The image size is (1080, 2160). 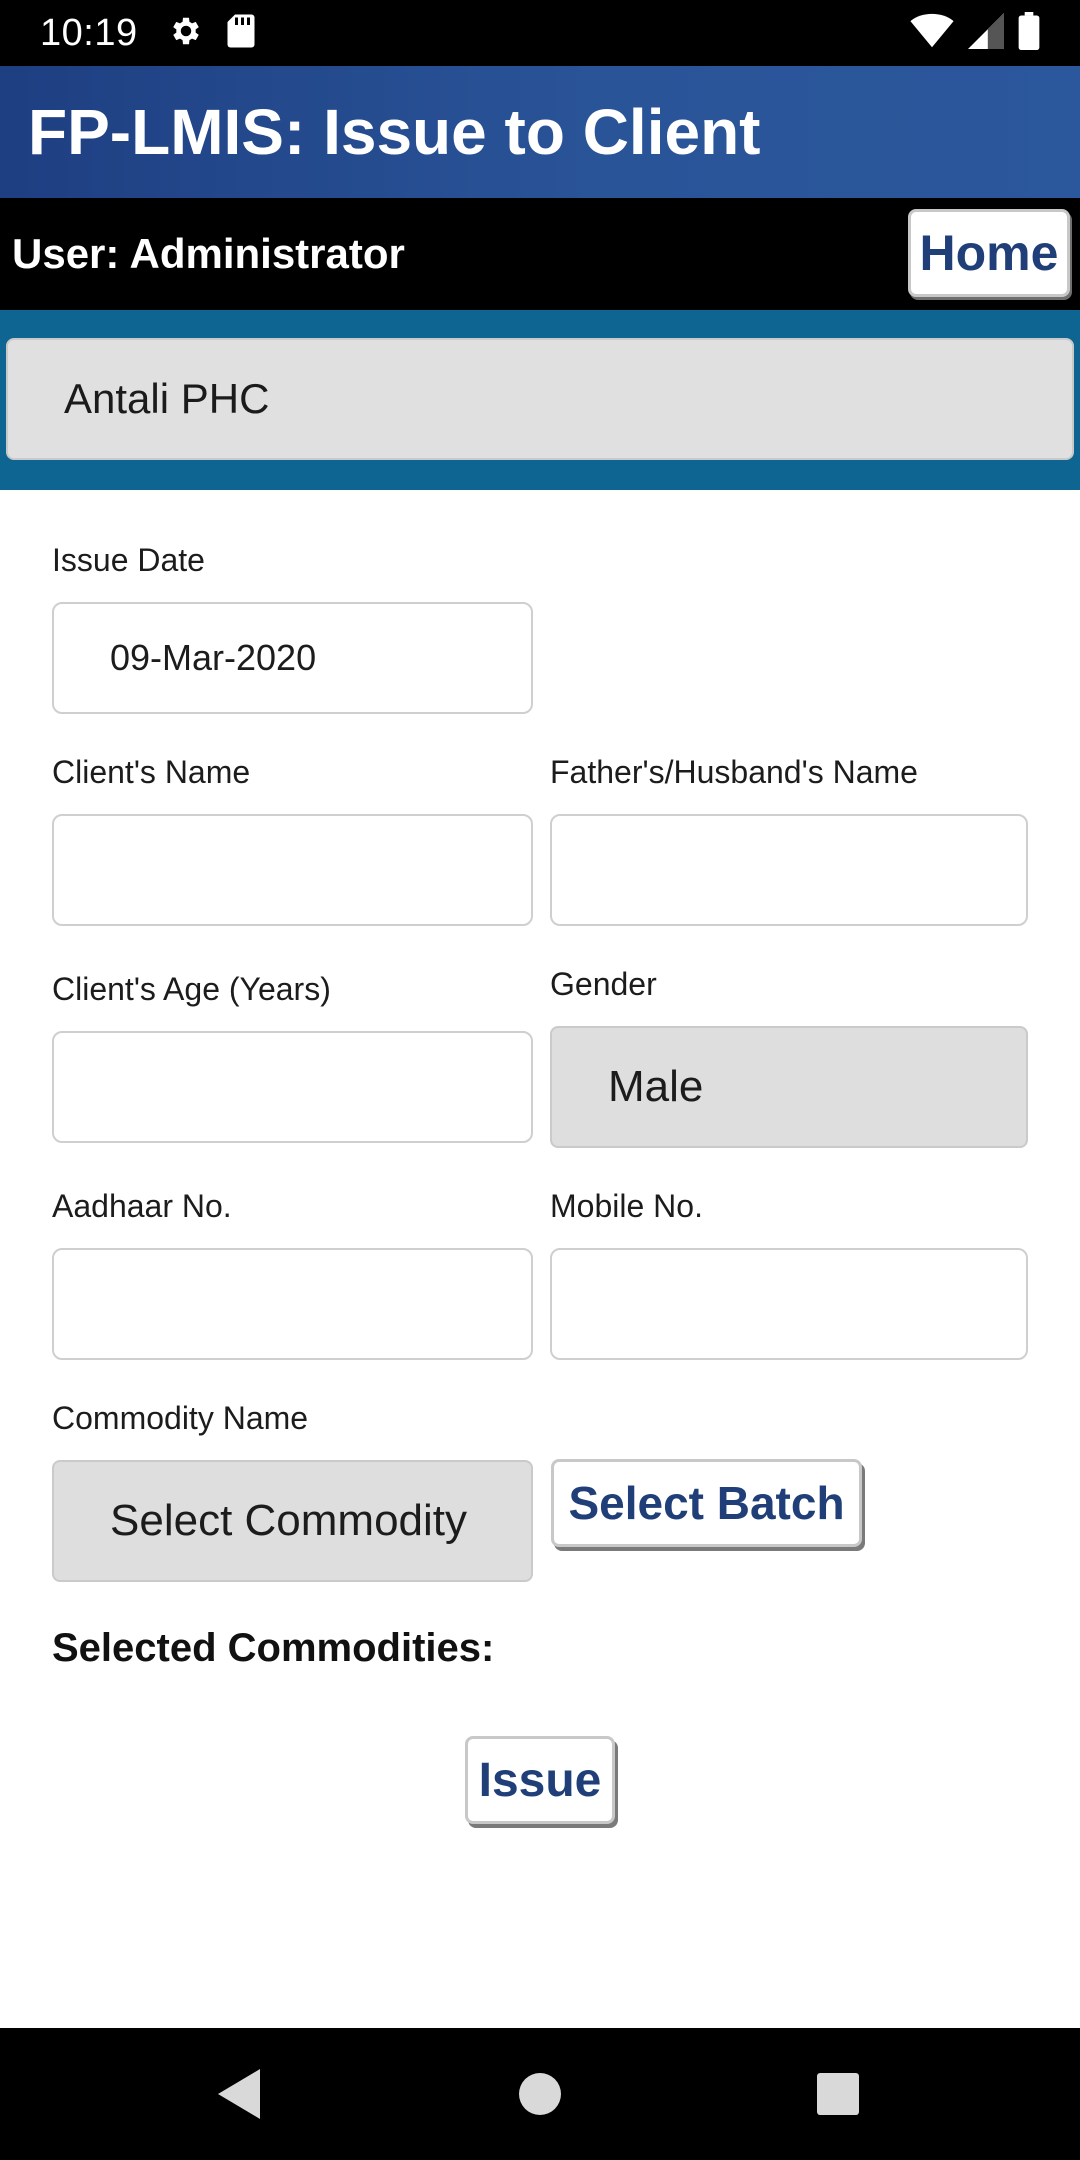 What do you see at coordinates (1029, 33) in the screenshot?
I see `battery-icon` at bounding box center [1029, 33].